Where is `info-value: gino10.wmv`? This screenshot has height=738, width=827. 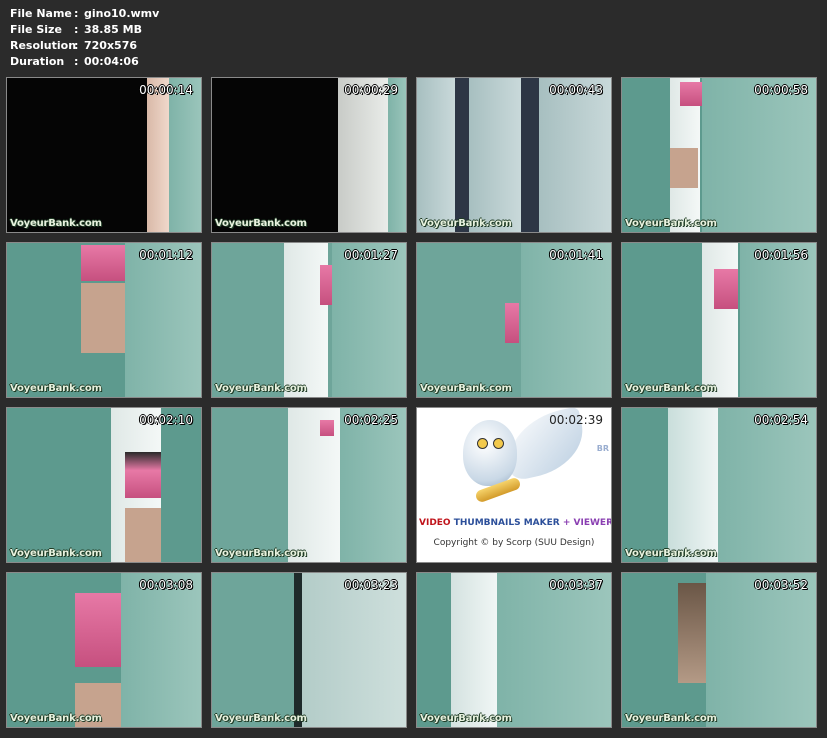
info-value: gino10.wmv is located at coordinates (122, 13).